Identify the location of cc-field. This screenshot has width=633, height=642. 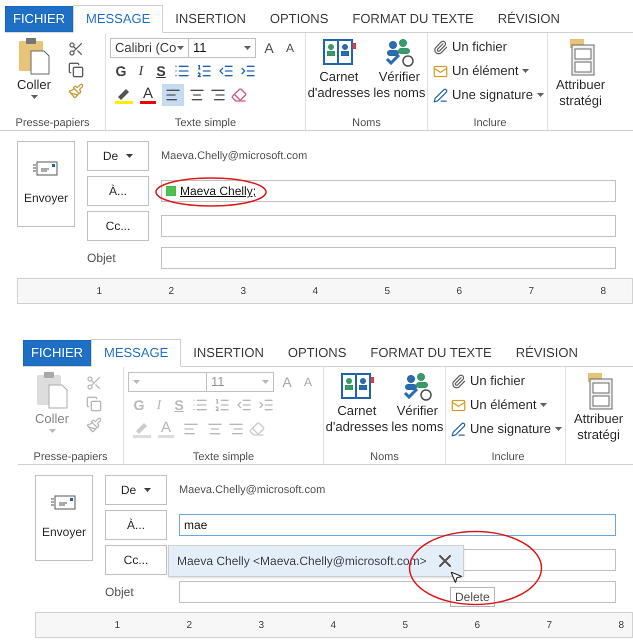
(388, 226).